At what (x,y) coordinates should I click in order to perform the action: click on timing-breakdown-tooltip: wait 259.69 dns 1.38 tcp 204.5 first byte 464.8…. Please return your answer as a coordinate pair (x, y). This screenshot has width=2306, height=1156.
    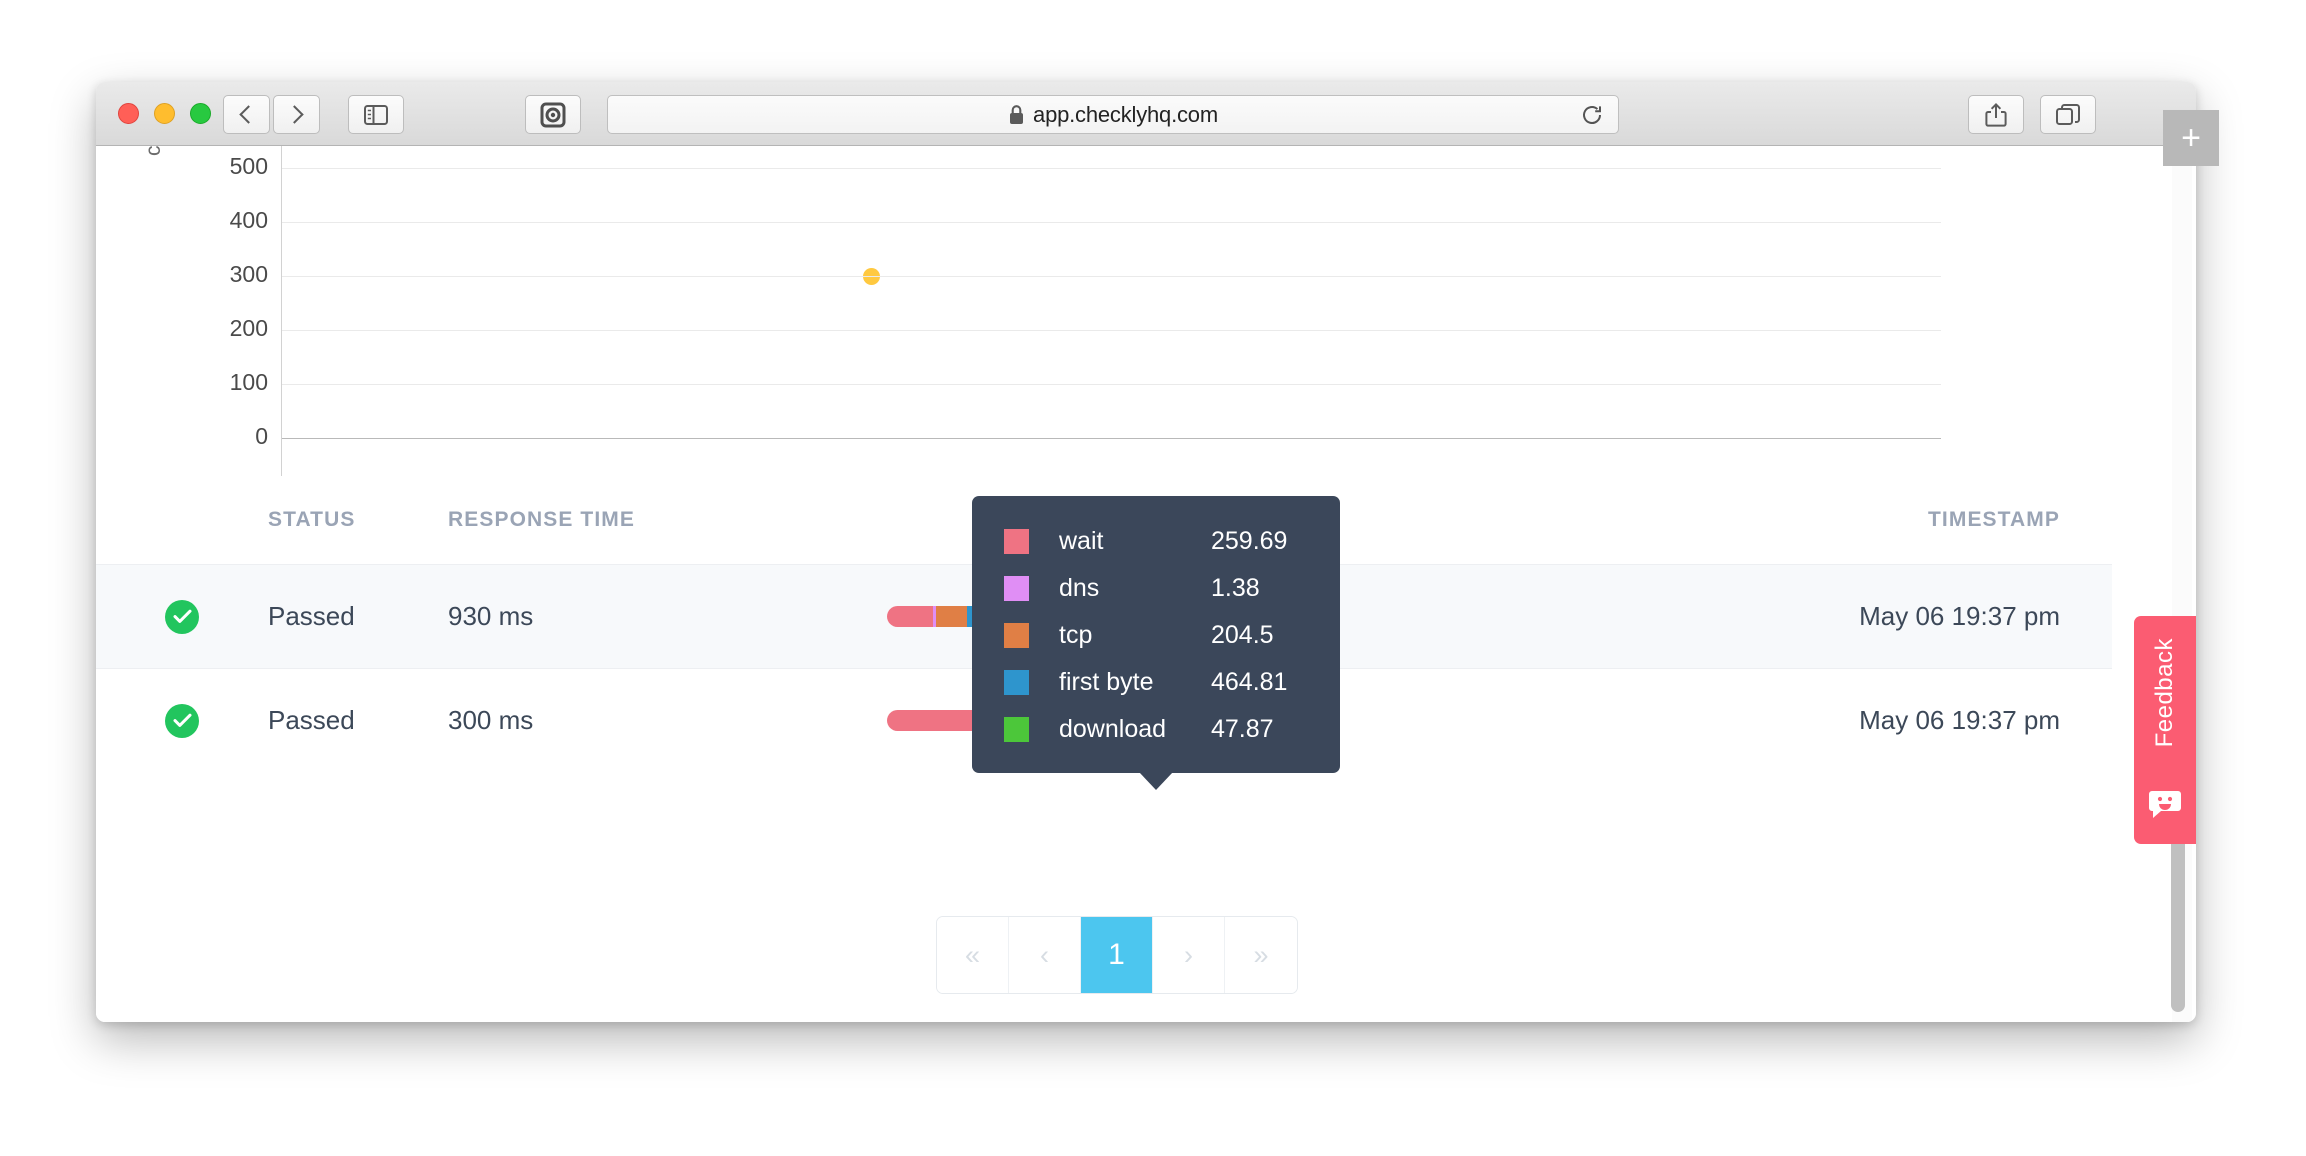
    Looking at the image, I should click on (1156, 634).